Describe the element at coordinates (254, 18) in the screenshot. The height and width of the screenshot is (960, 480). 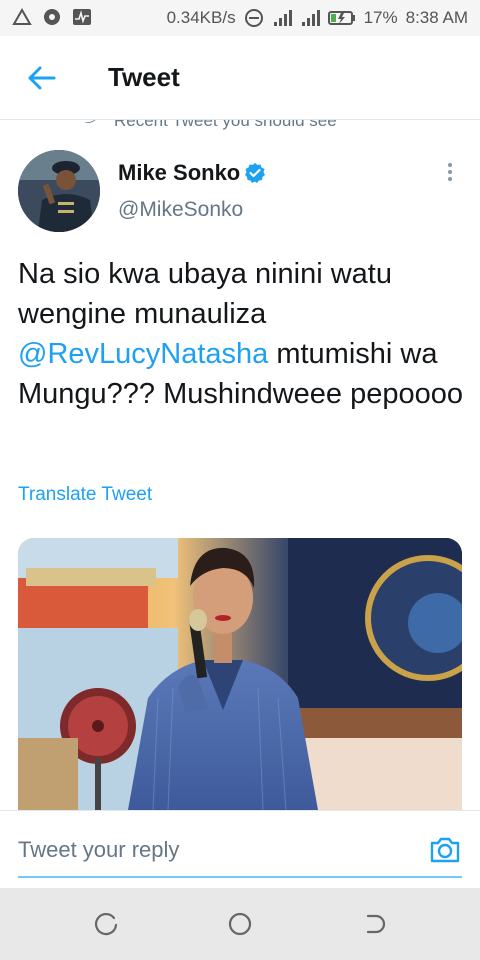
I see `dnd-icon` at that location.